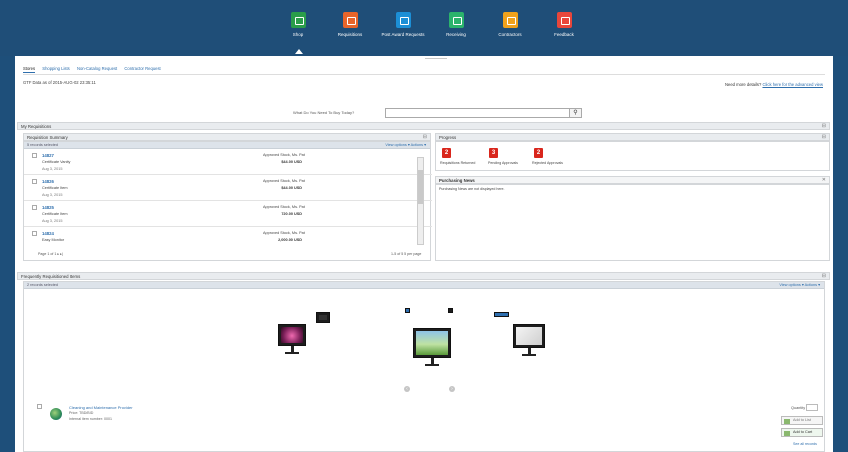 Image resolution: width=848 pixels, height=452 pixels. What do you see at coordinates (538, 153) in the screenshot?
I see `rejected-badge: 2` at bounding box center [538, 153].